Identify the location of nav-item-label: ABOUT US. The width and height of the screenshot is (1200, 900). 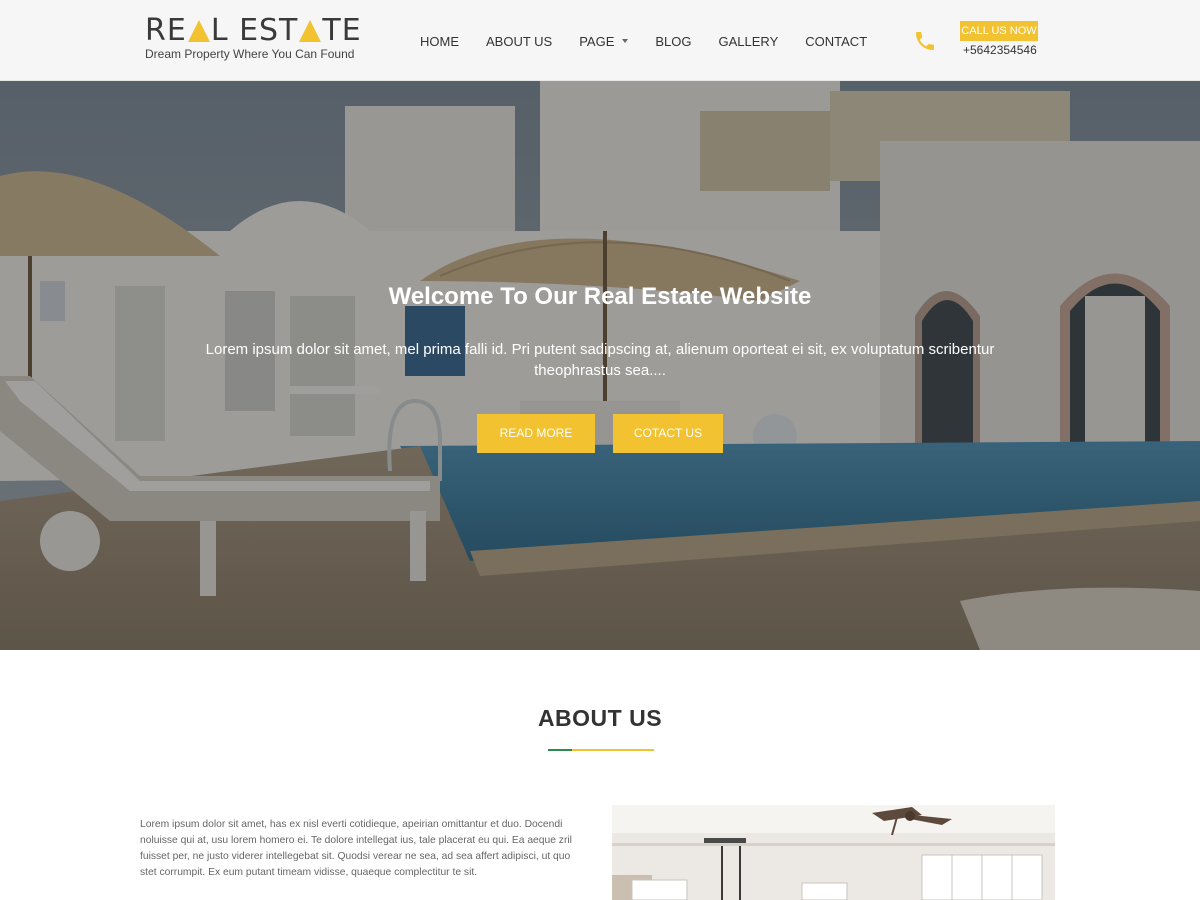
(519, 41).